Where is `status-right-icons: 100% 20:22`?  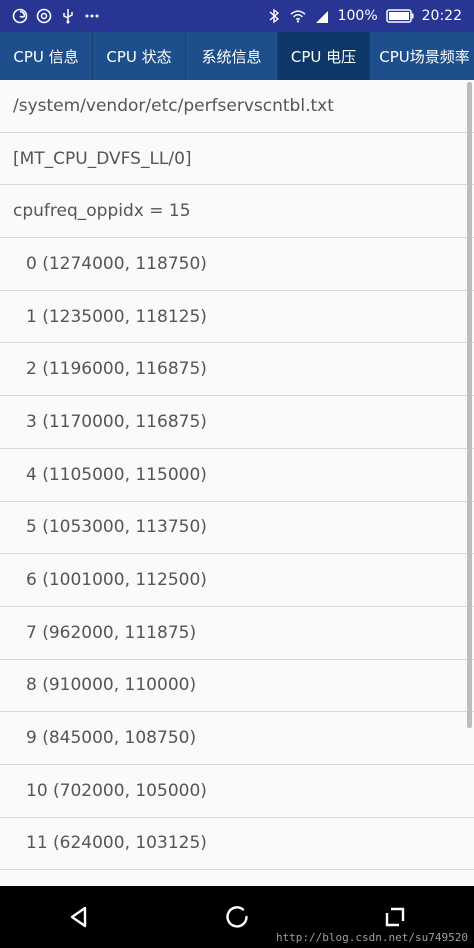 status-right-icons: 100% 20:22 is located at coordinates (364, 16).